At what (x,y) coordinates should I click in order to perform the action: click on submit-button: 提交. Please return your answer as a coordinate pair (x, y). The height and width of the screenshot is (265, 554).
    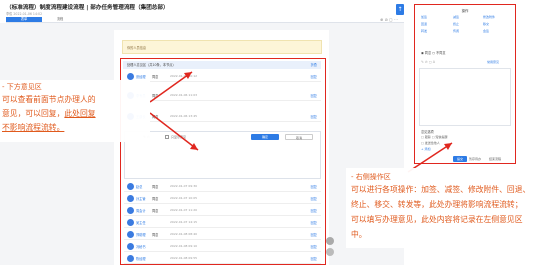
    Looking at the image, I should click on (460, 159).